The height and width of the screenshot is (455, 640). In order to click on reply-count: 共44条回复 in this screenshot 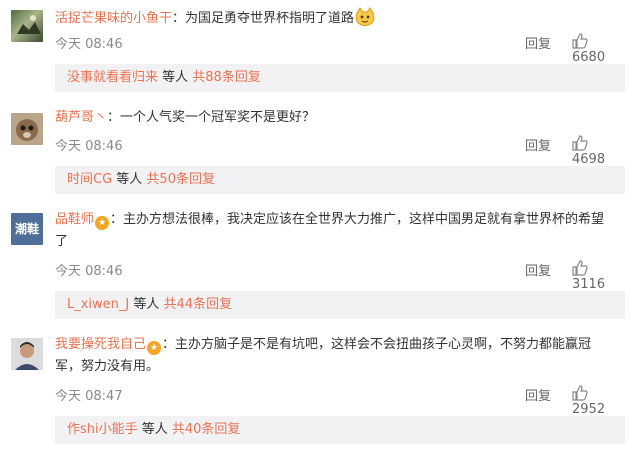, I will do `click(198, 304)`.